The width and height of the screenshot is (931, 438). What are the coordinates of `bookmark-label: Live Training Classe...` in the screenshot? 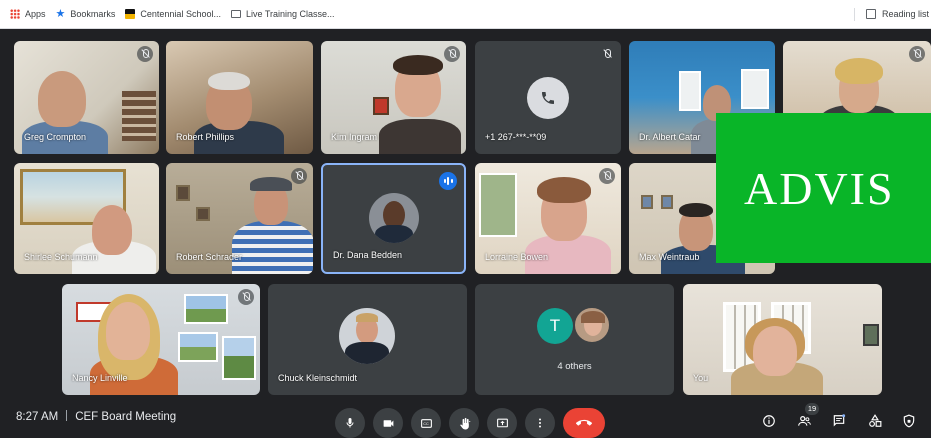 It's located at (290, 14).